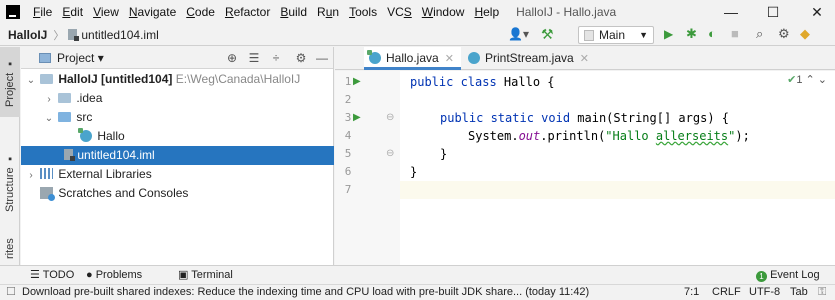  What do you see at coordinates (10, 182) in the screenshot?
I see `tab-structure: Structure ▪` at bounding box center [10, 182].